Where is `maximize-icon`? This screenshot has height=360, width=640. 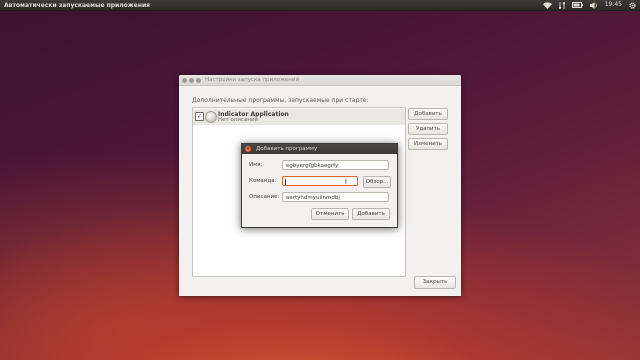 maximize-icon is located at coordinates (198, 80).